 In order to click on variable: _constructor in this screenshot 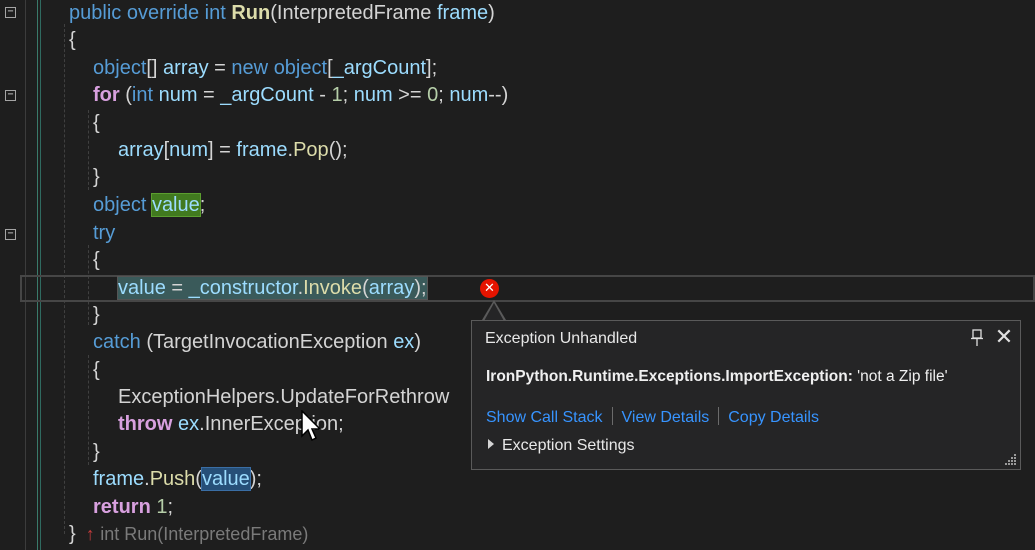, I will do `click(243, 288)`.